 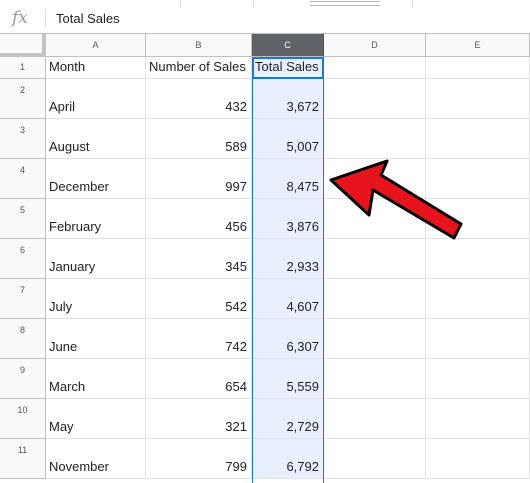 What do you see at coordinates (23, 259) in the screenshot?
I see `row-header-6: 6` at bounding box center [23, 259].